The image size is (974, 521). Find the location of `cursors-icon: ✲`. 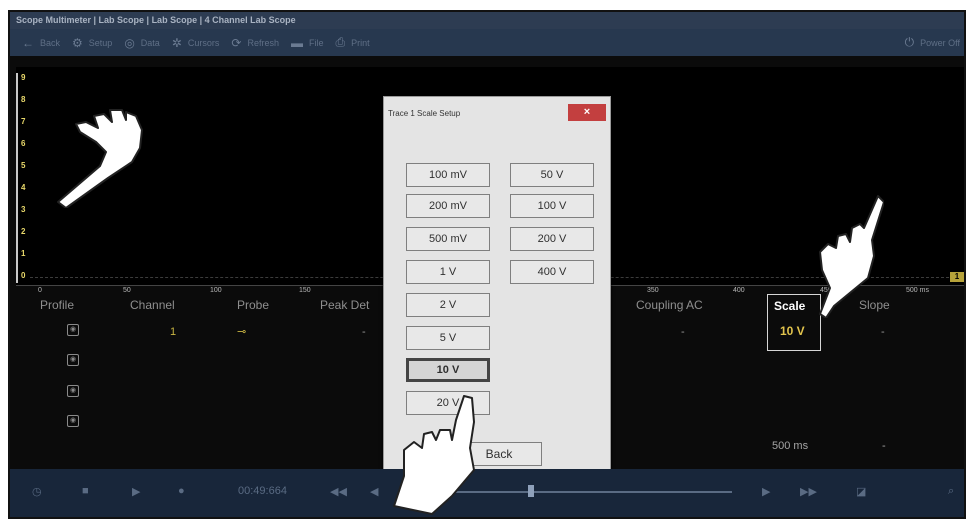

cursors-icon: ✲ is located at coordinates (176, 42).